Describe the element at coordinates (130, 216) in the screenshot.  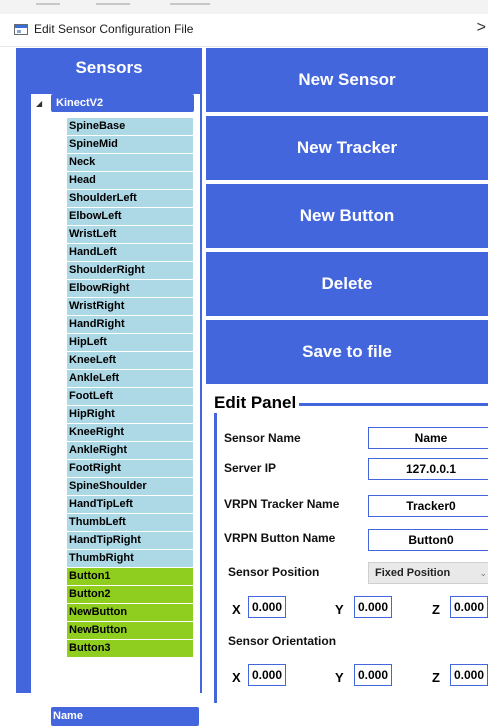
I see `tree-item-joint: ElbowLeft` at that location.